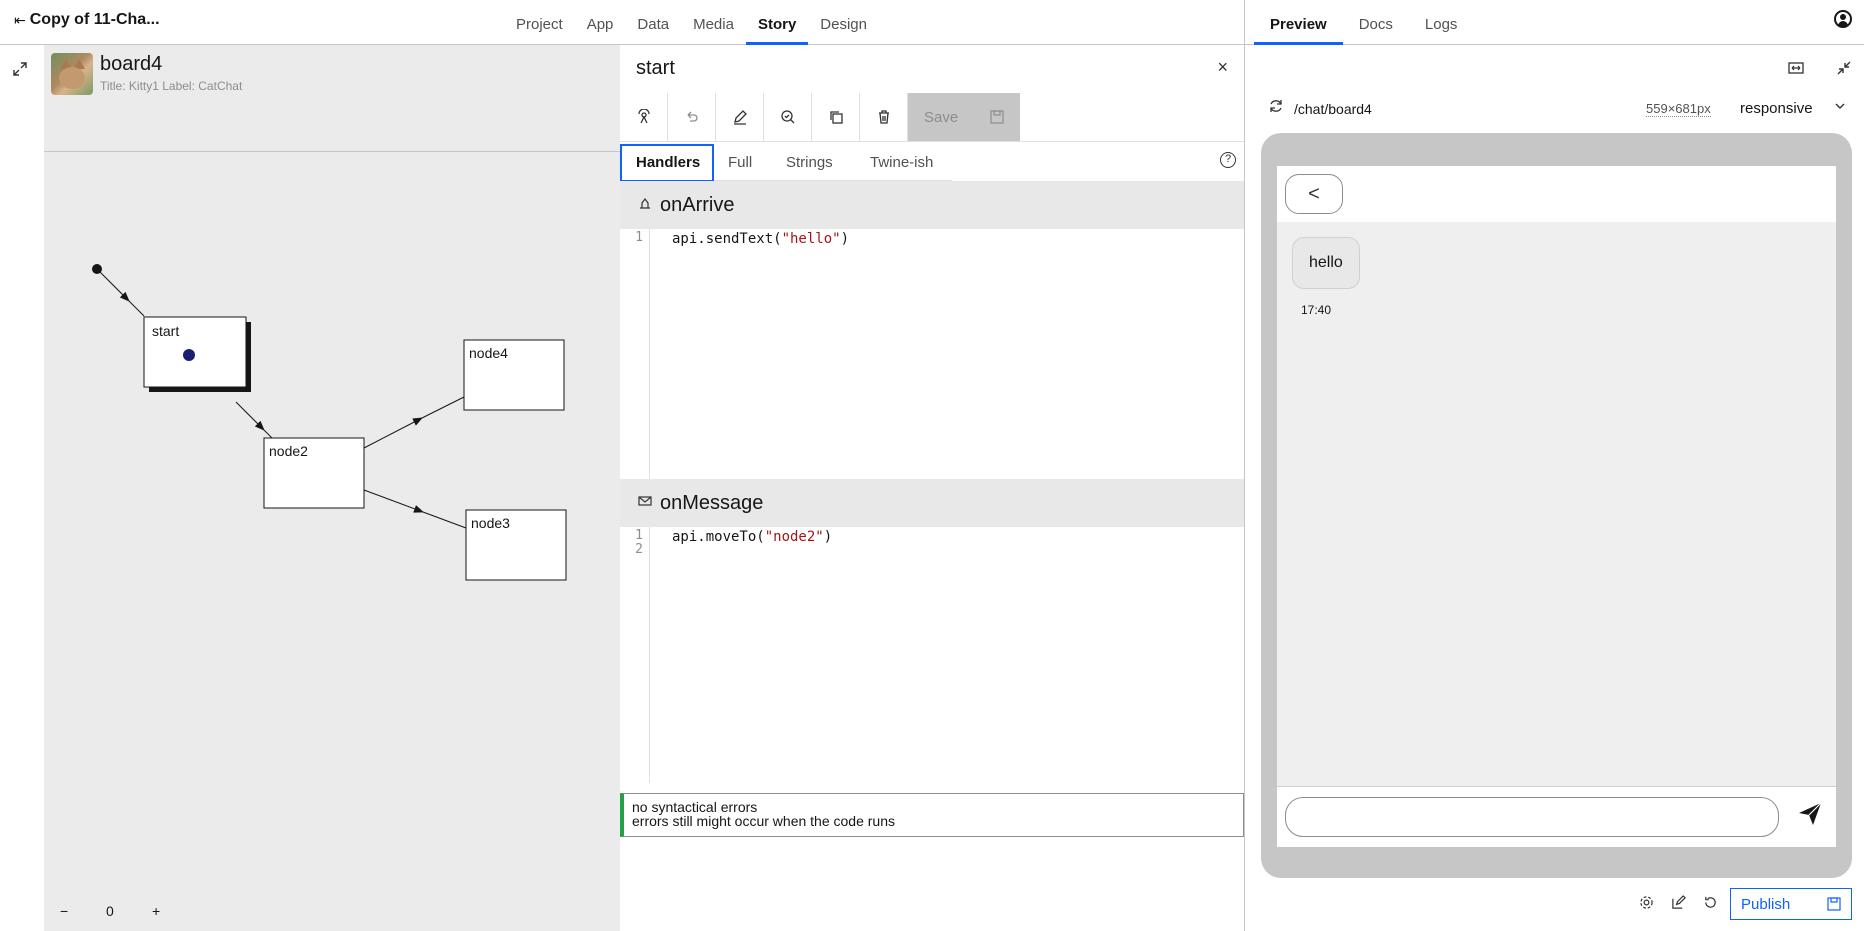 Image resolution: width=1864 pixels, height=931 pixels. What do you see at coordinates (490, 523) in the screenshot?
I see `node-label: node3` at bounding box center [490, 523].